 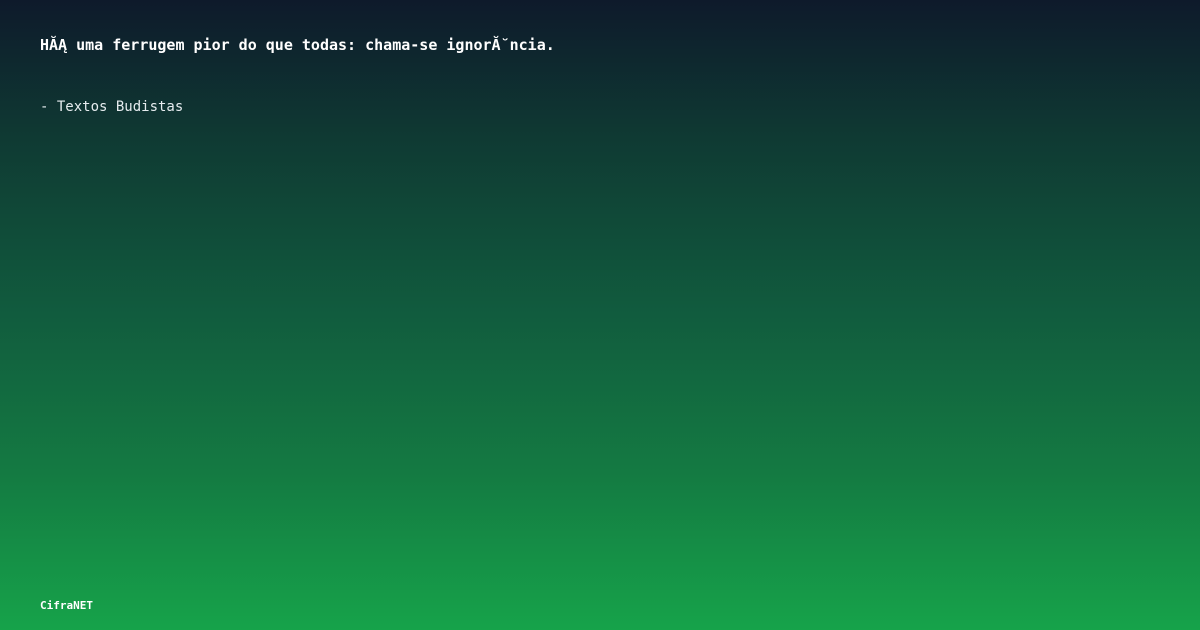 I want to click on quote-author: - Textos Budistas, so click(x=112, y=107).